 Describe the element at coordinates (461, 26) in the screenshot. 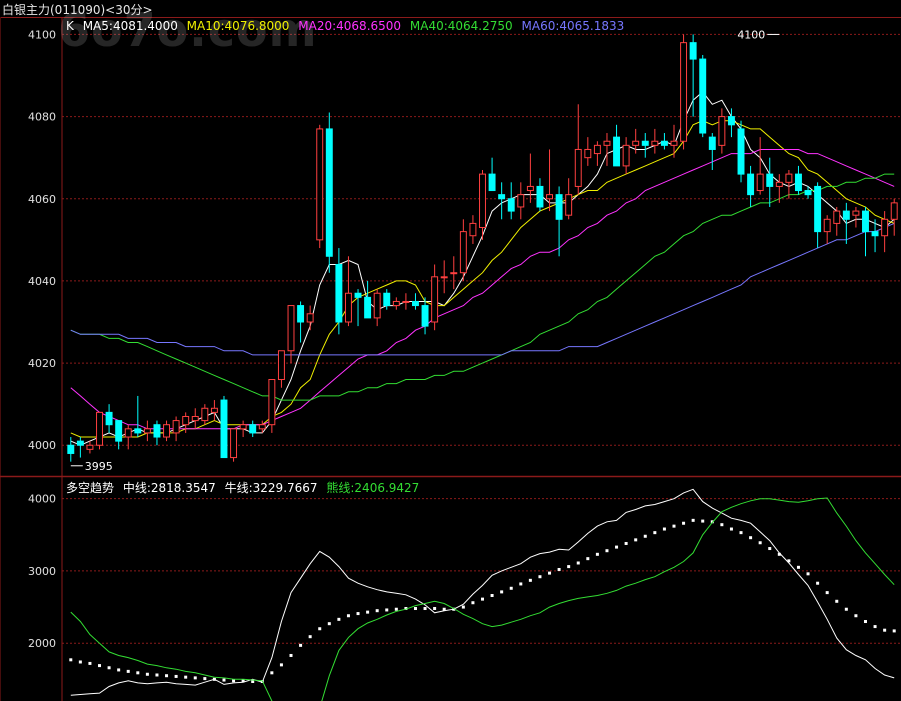

I see `legend-ma40: MA40:4064.2750` at that location.